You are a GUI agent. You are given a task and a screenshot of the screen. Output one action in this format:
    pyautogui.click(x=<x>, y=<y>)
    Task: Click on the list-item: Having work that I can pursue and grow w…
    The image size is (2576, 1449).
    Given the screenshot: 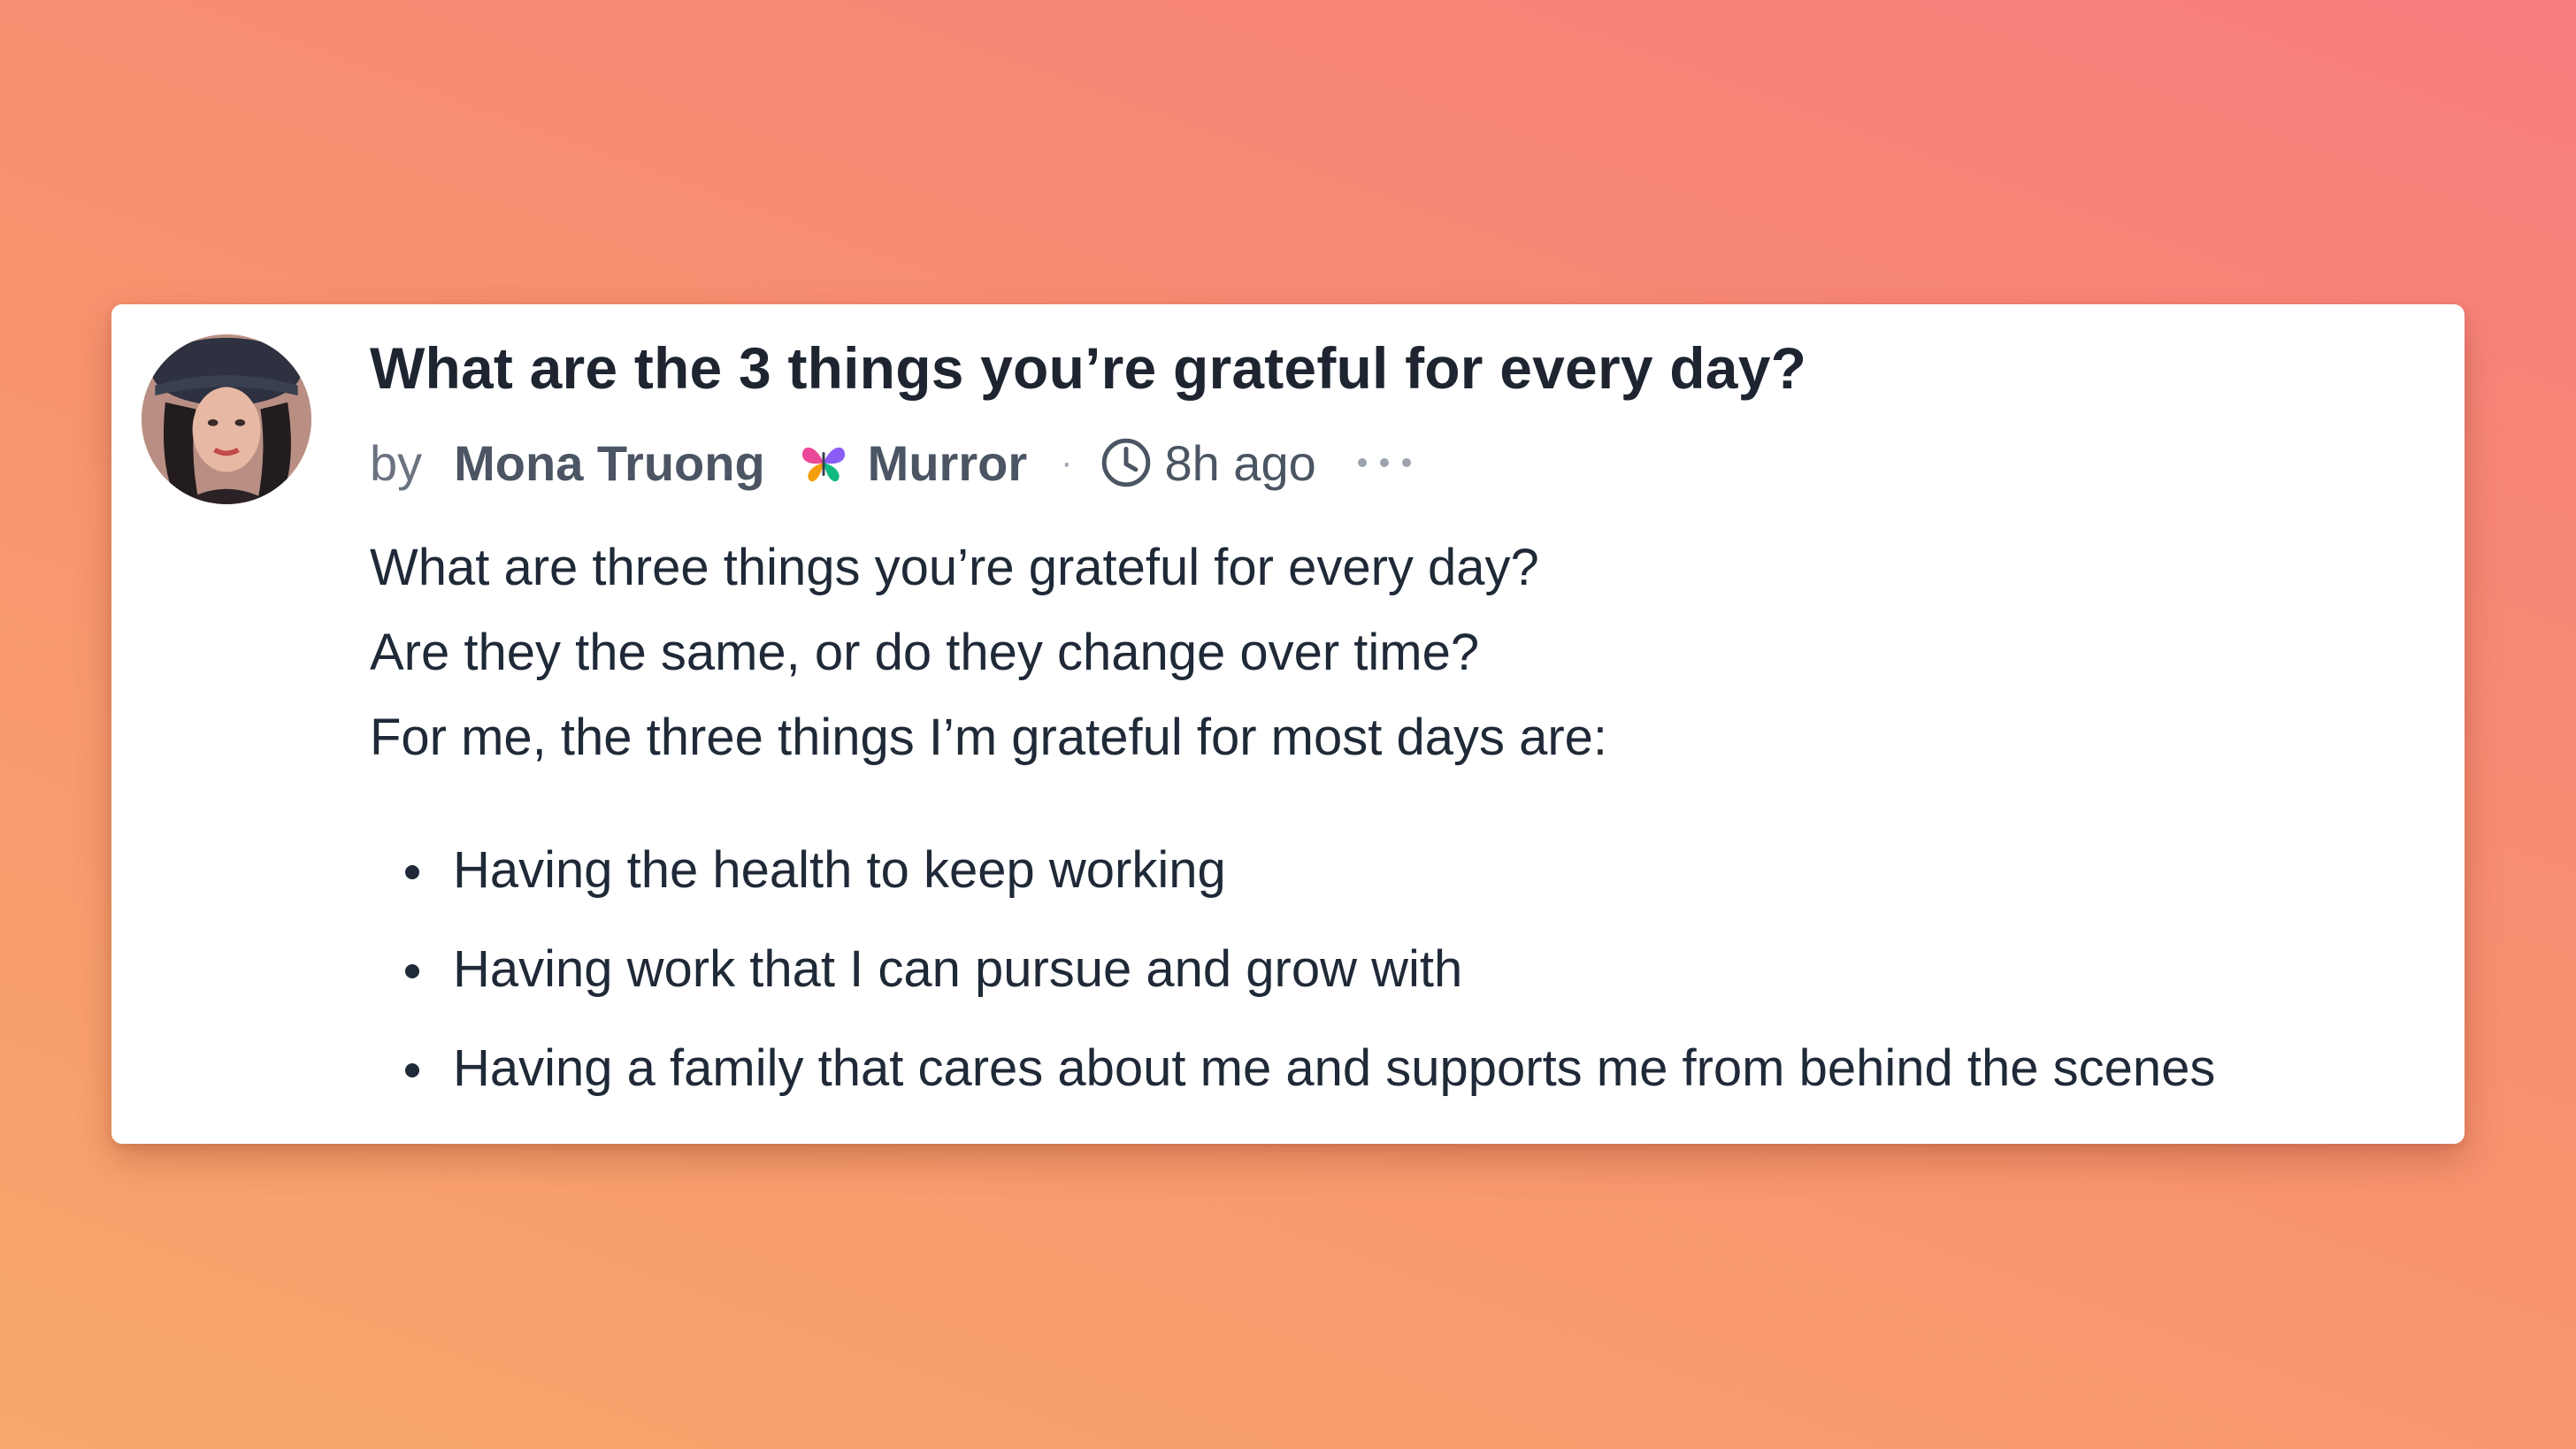 What is the action you would take?
    pyautogui.click(x=1408, y=969)
    